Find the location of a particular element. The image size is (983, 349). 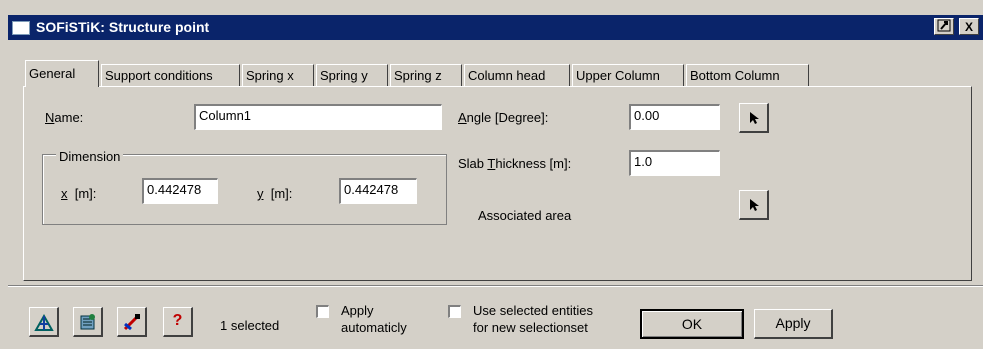

apply-automatically-label-1: Apply is located at coordinates (357, 310).